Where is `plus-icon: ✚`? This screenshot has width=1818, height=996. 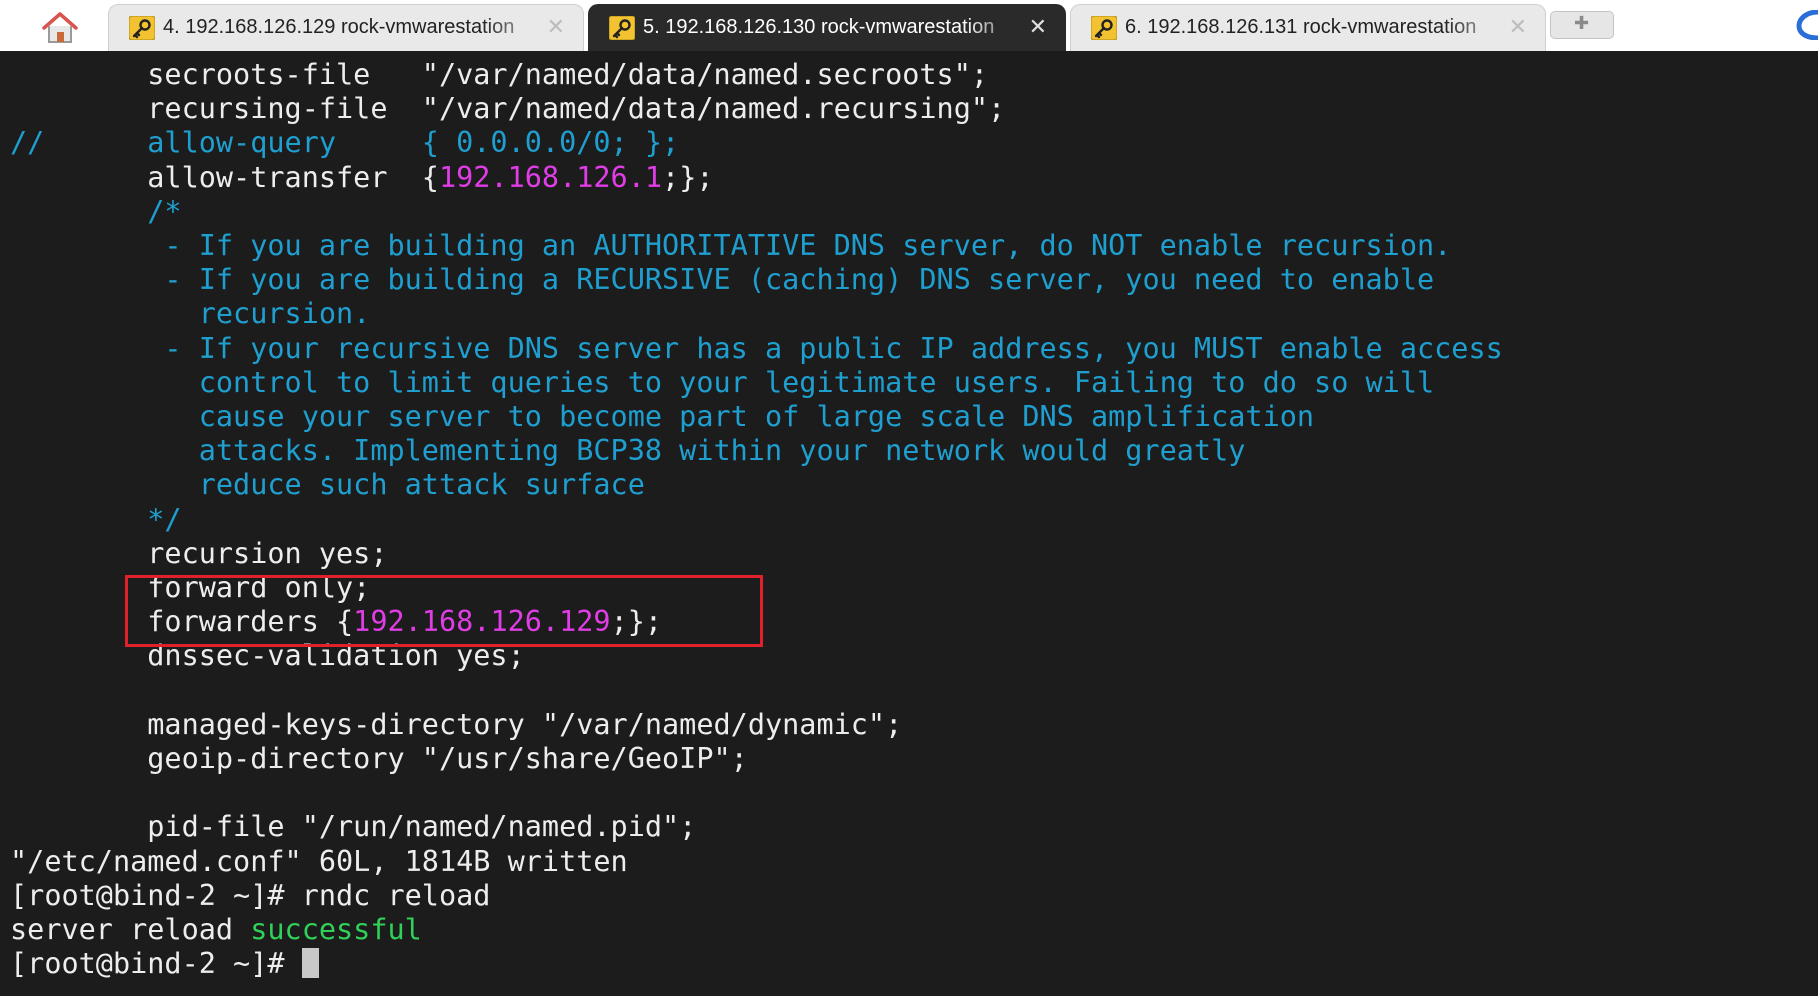
plus-icon: ✚ is located at coordinates (1582, 23).